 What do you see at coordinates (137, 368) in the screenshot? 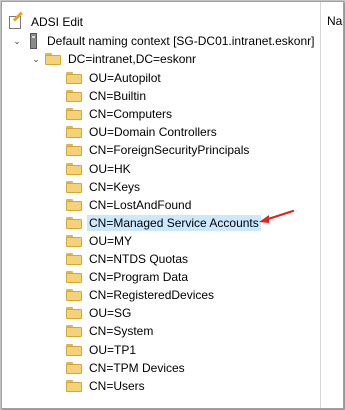
I see `tree-item-label: CN=TPM Devices` at bounding box center [137, 368].